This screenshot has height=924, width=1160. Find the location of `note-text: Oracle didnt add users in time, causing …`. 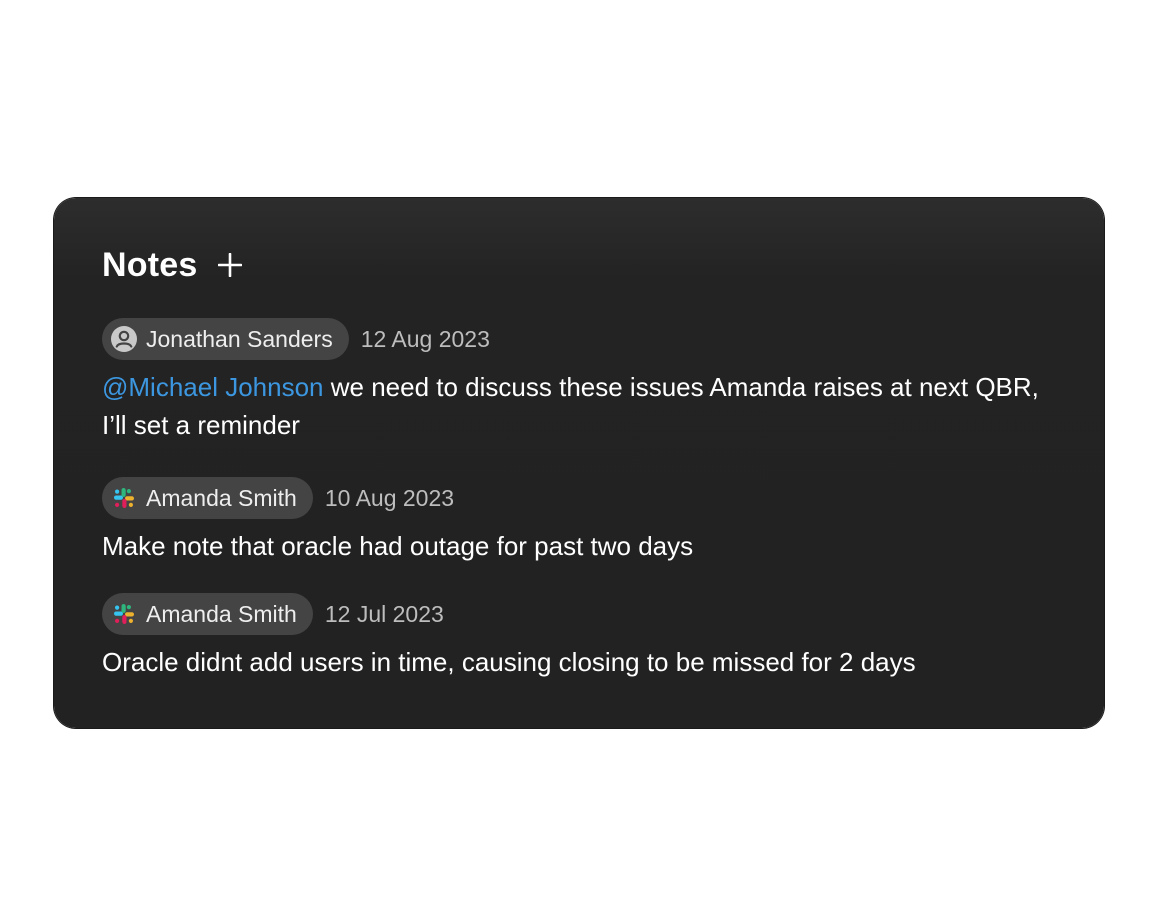

note-text: Oracle didnt add users in time, causing … is located at coordinates (509, 662).